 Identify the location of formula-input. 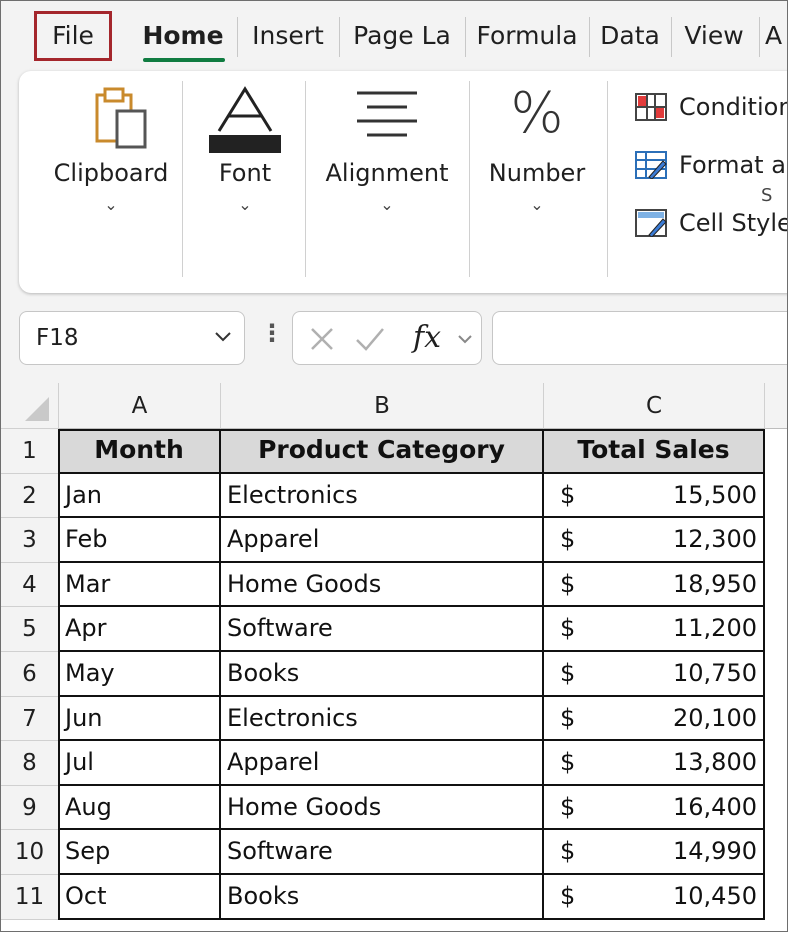
(639, 338).